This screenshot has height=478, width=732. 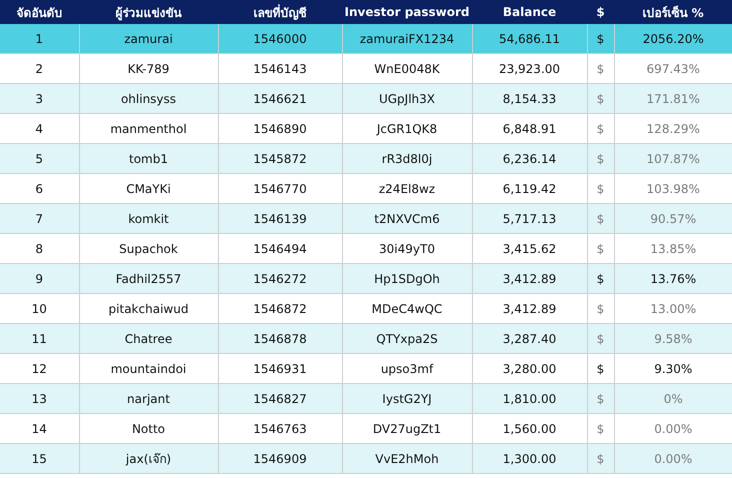 What do you see at coordinates (148, 159) in the screenshot?
I see `table-cell: tomb1` at bounding box center [148, 159].